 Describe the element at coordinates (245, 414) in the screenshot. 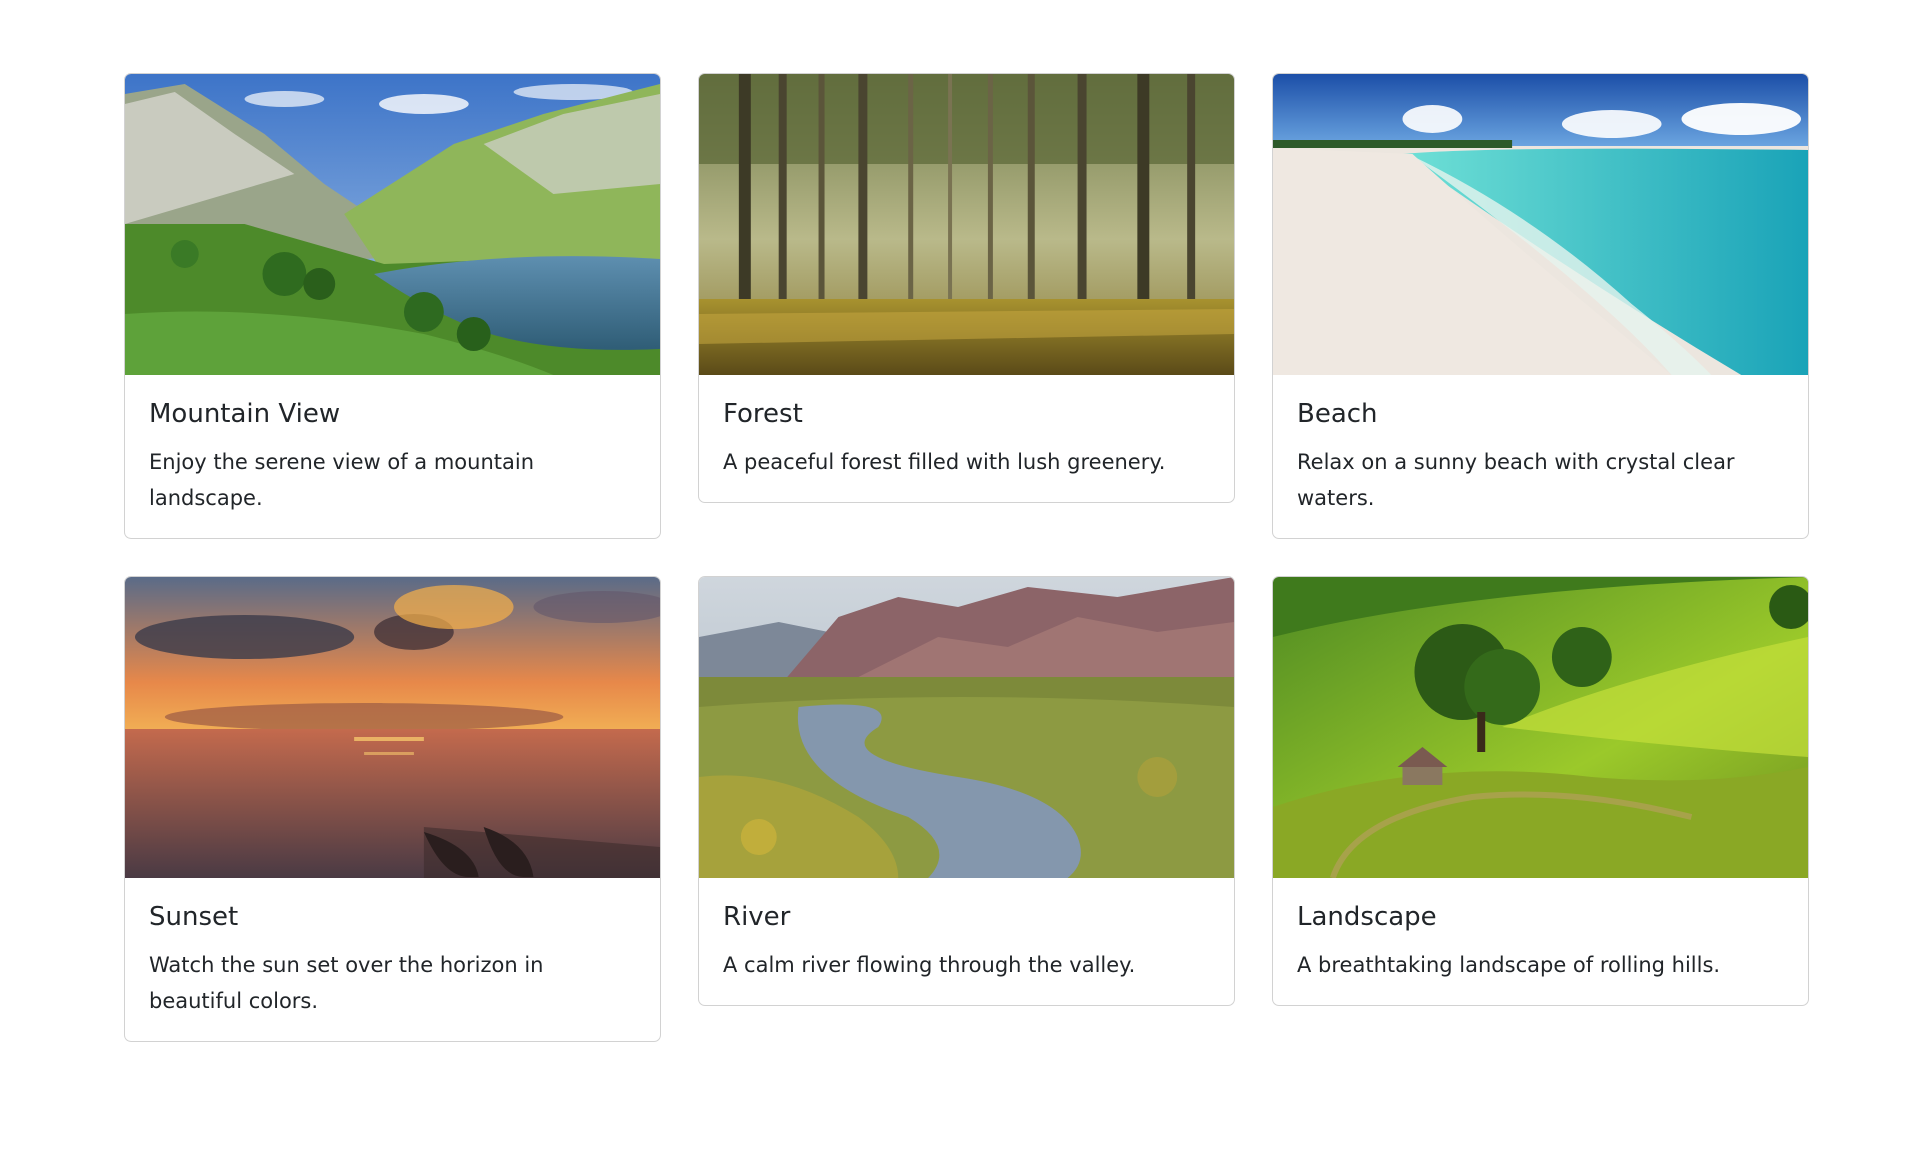

I see `card-title: Mountain View` at that location.